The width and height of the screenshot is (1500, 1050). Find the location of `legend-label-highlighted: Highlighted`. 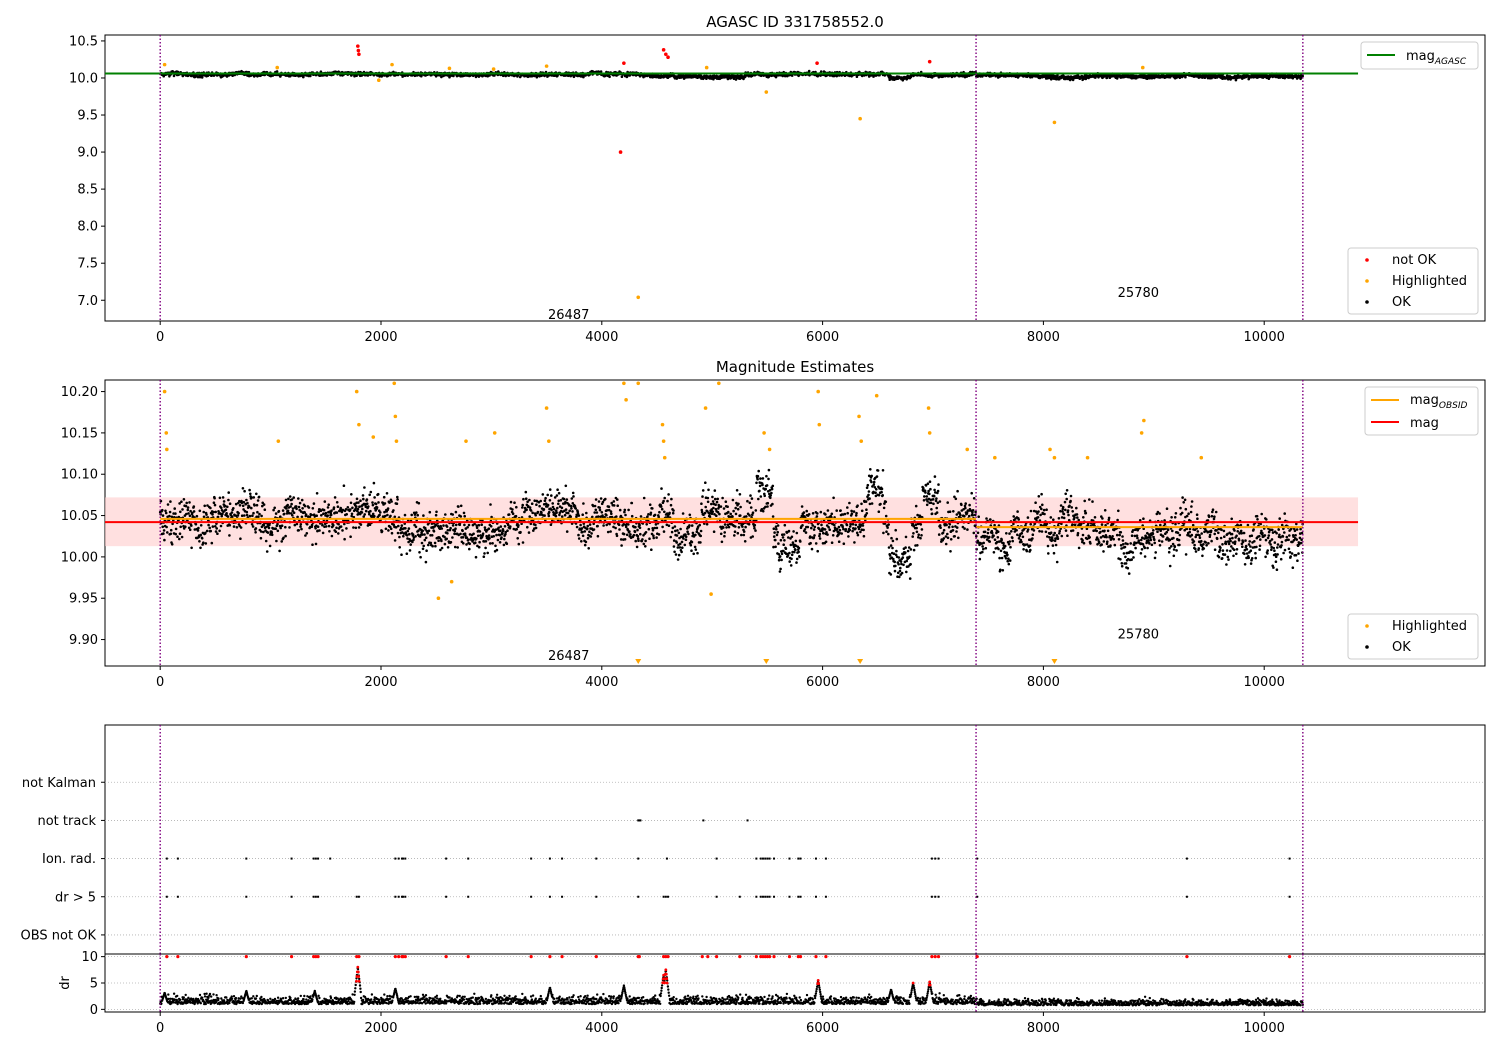

legend-label-highlighted: Highlighted is located at coordinates (1429, 626).